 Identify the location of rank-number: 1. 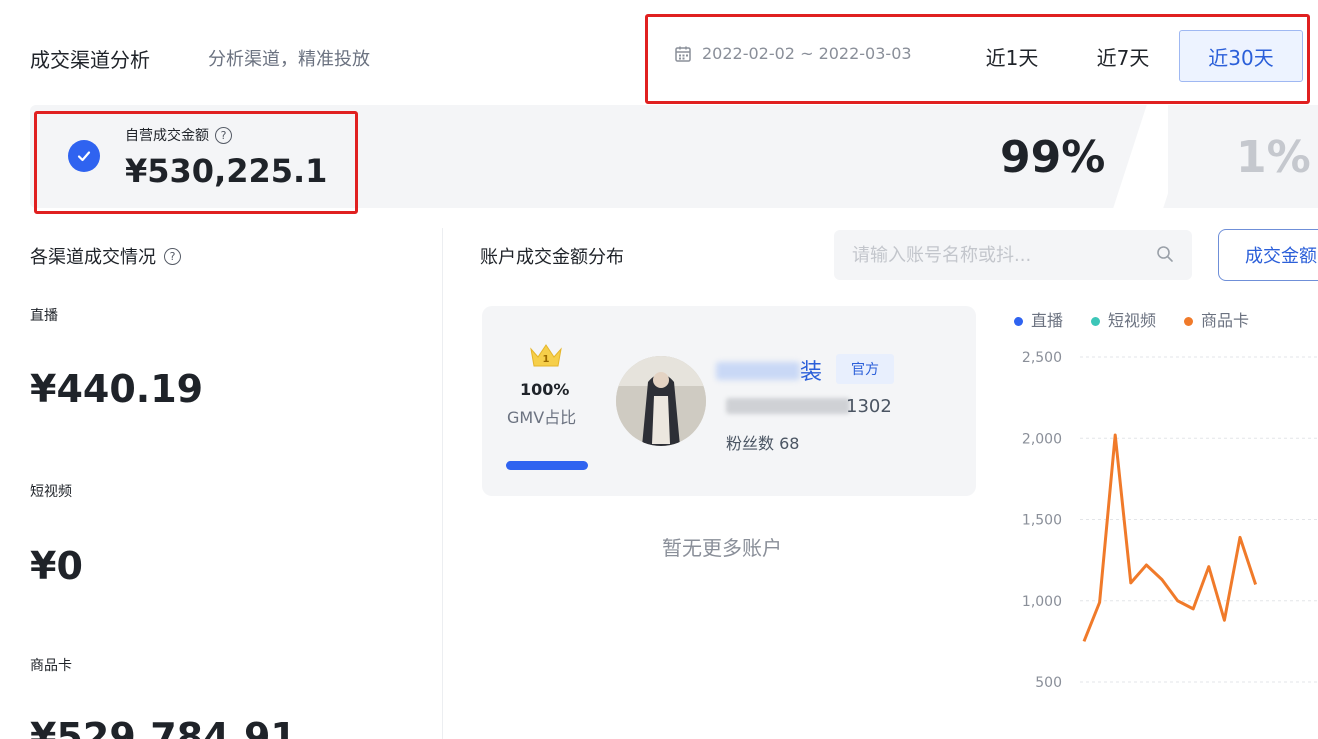
(546, 359).